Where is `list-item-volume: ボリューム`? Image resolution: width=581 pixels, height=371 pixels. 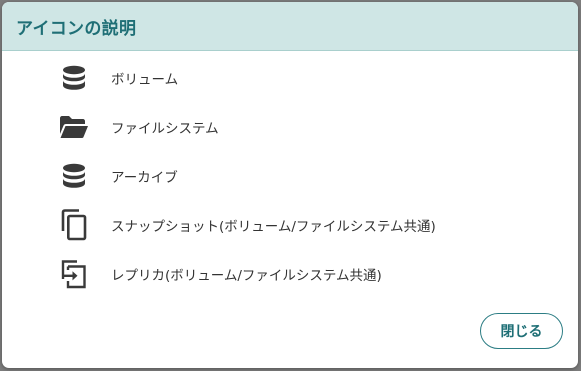 list-item-volume: ボリューム is located at coordinates (290, 78).